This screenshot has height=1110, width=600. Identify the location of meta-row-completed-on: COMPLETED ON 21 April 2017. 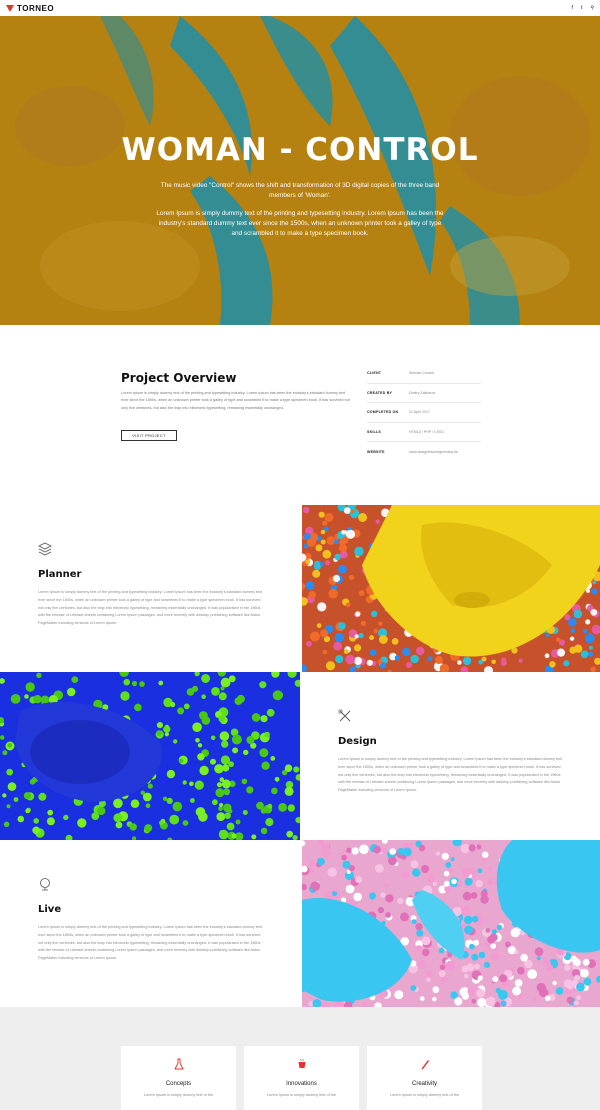
(424, 413).